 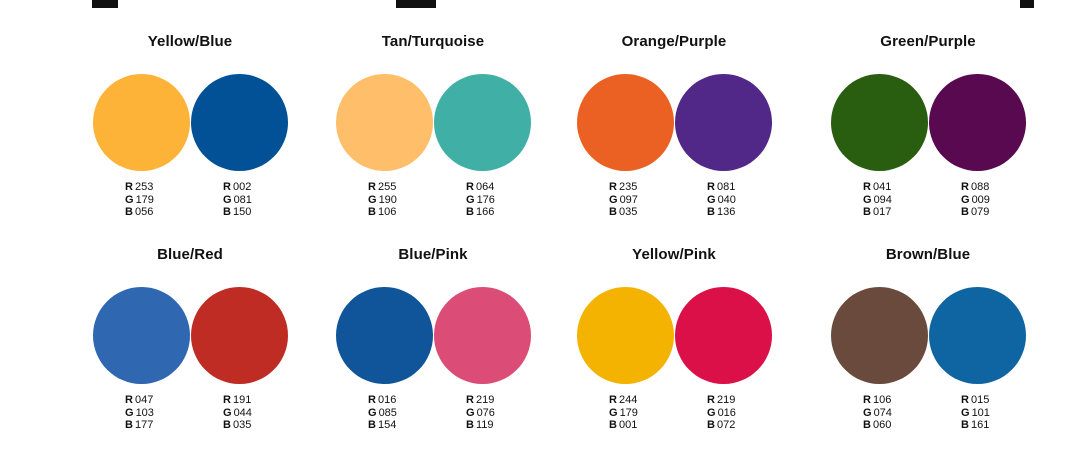 I want to click on rgb-line-b: B 119, so click(x=480, y=425).